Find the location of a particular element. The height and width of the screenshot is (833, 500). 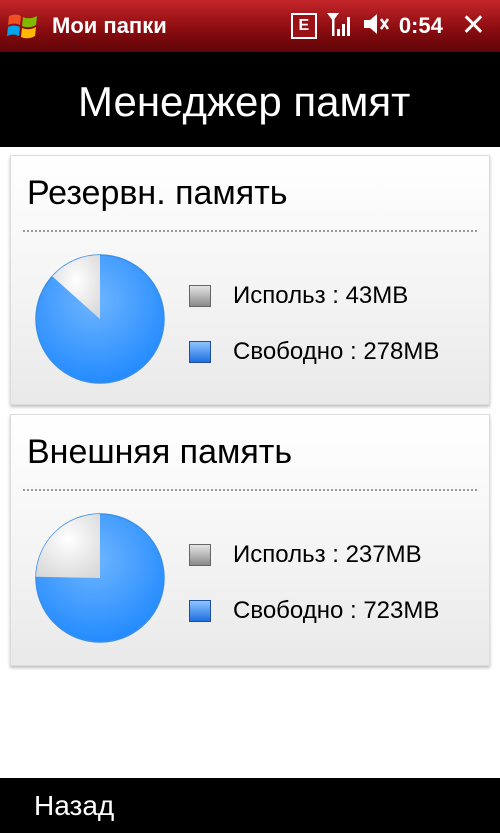

page-header: Менеджер памят is located at coordinates (250, 99).